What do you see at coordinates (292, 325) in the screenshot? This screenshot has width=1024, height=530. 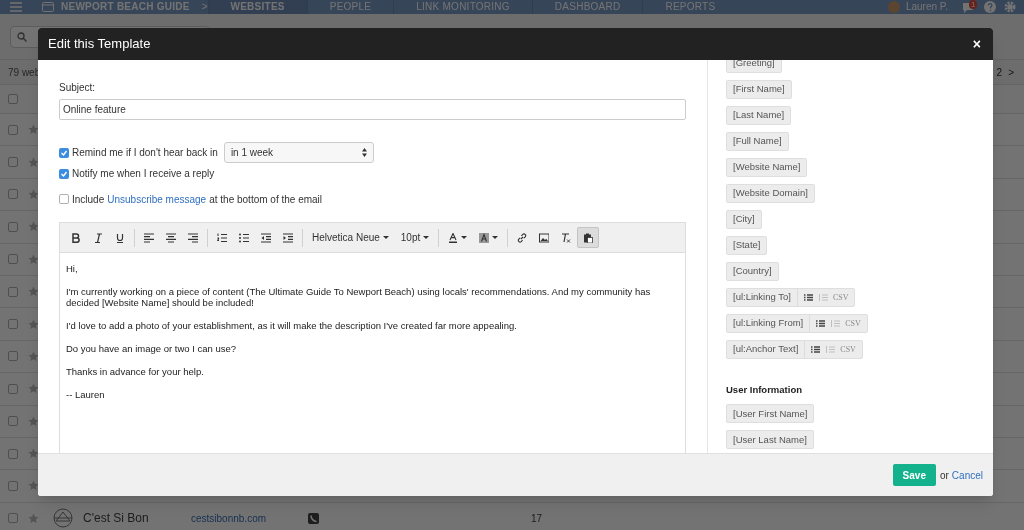 I see `body-paragraph: I'd love to add a photo of your establishment, as it will make the description I've created far more appealing.` at bounding box center [292, 325].